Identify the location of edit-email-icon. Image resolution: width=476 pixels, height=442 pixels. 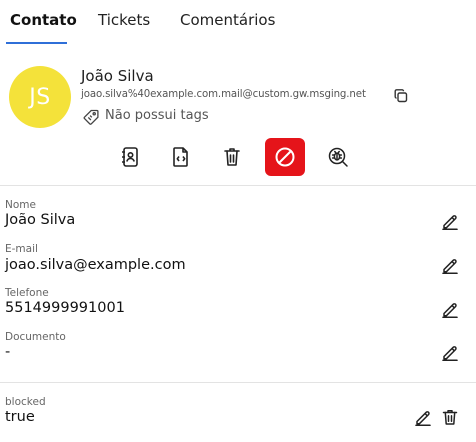
(450, 265).